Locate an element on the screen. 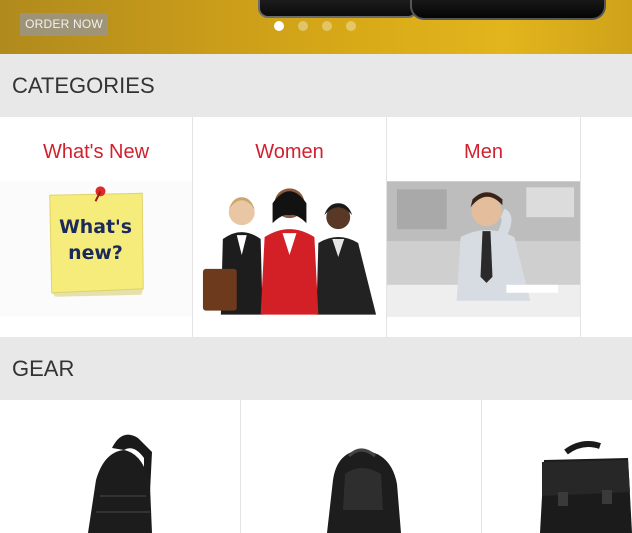 The height and width of the screenshot is (533, 632). messenger-bag-image is located at coordinates (586, 487).